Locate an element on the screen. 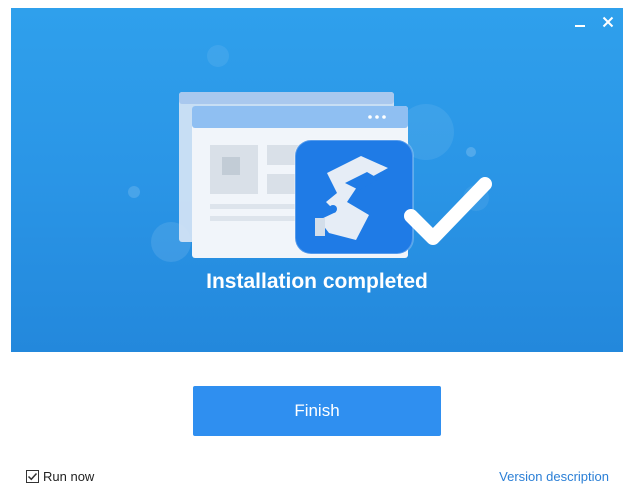  minimize-button is located at coordinates (580, 22).